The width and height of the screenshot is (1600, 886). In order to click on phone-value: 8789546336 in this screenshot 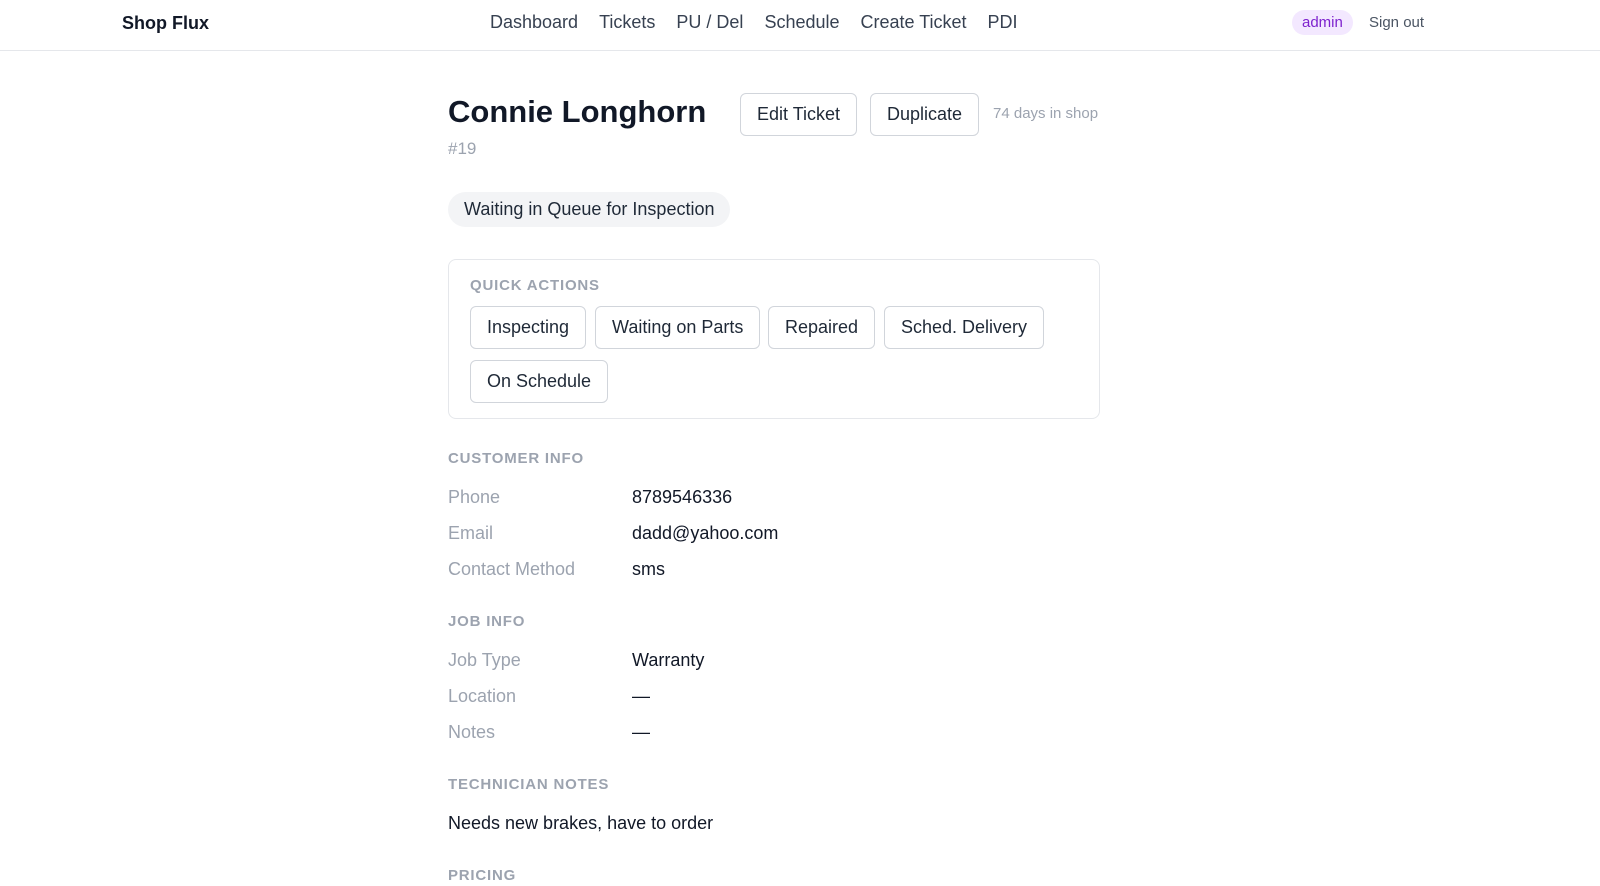, I will do `click(682, 497)`.